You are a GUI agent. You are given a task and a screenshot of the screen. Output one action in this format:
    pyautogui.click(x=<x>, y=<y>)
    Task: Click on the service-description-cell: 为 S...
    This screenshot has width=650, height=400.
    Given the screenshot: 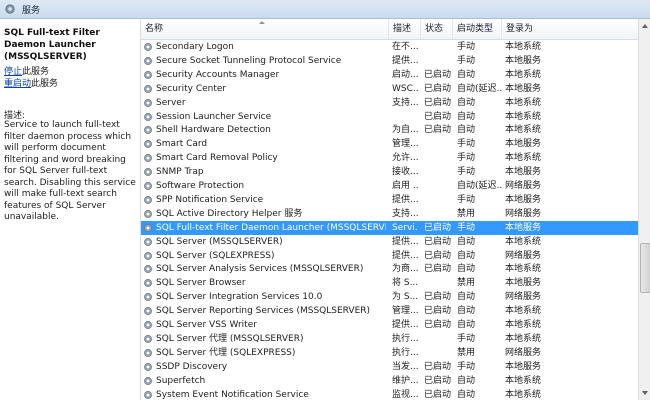 What is the action you would take?
    pyautogui.click(x=405, y=297)
    